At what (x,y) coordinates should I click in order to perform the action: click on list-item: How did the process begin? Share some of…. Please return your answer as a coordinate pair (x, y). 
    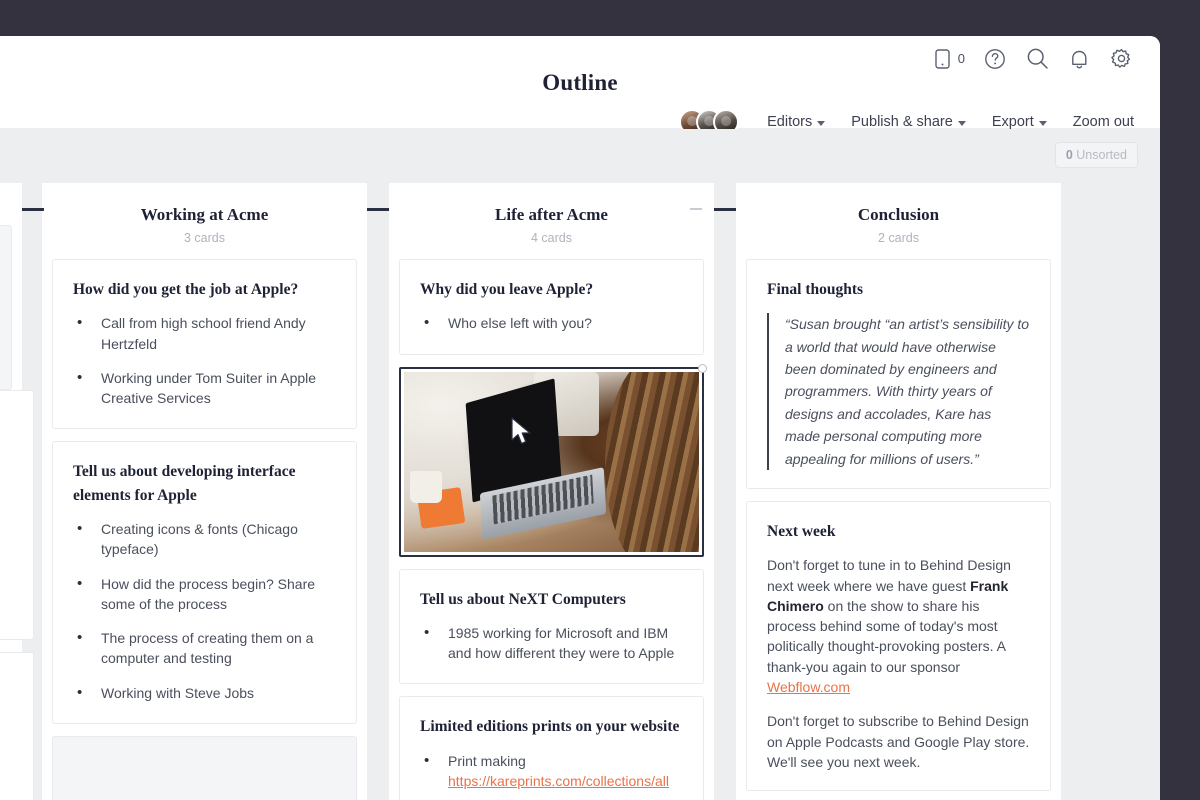
    Looking at the image, I should click on (204, 594).